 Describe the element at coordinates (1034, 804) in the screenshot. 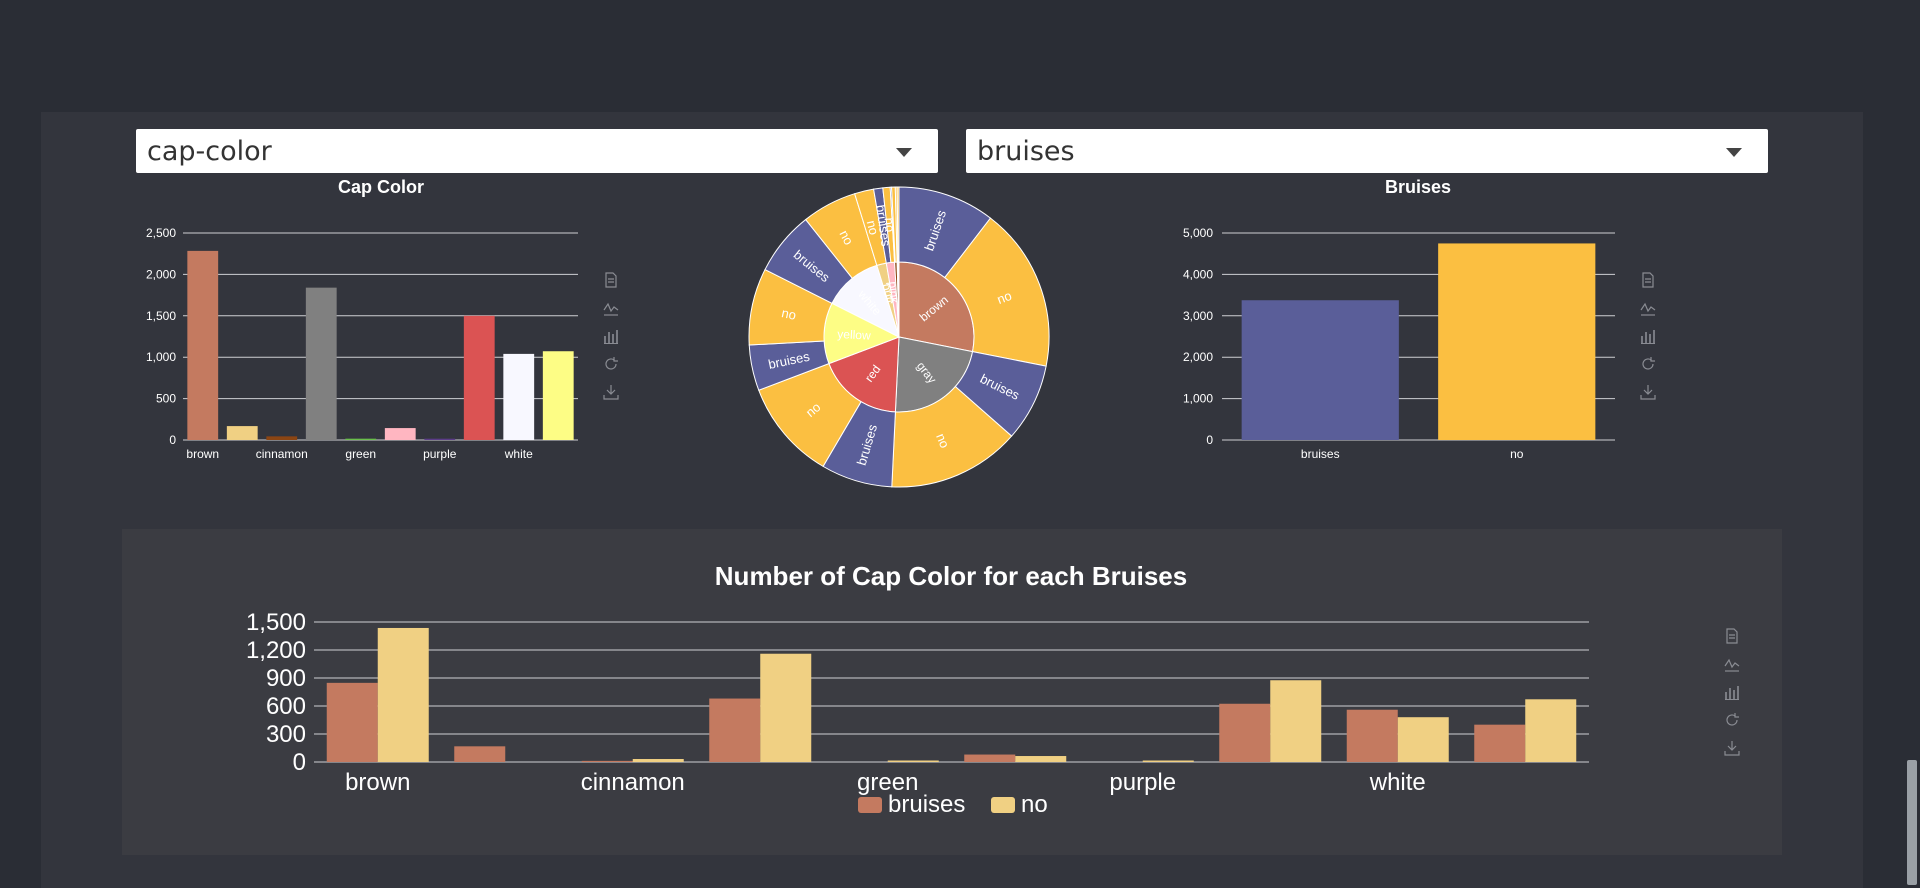

I see `legend-label: no` at that location.